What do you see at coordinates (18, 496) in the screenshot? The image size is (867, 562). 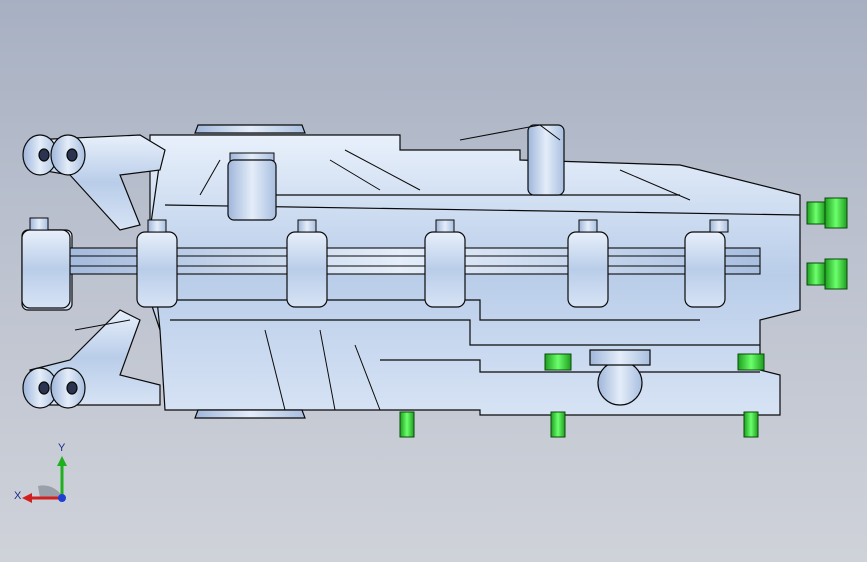 I see `x-axis-label: X` at bounding box center [18, 496].